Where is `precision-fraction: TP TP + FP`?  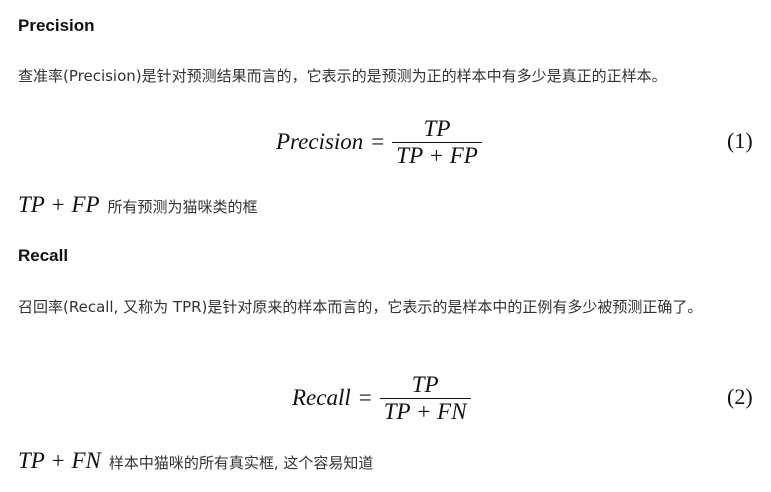 precision-fraction: TP TP + FP is located at coordinates (437, 142).